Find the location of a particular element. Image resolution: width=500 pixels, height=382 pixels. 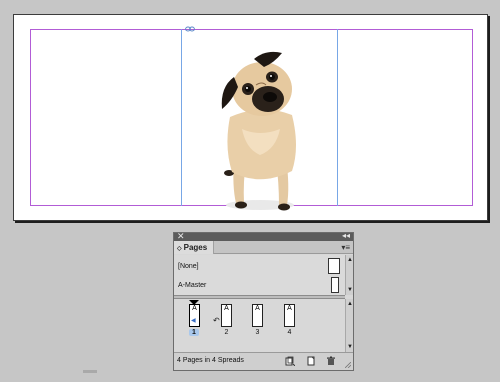

master-none-thumbnail is located at coordinates (334, 266).